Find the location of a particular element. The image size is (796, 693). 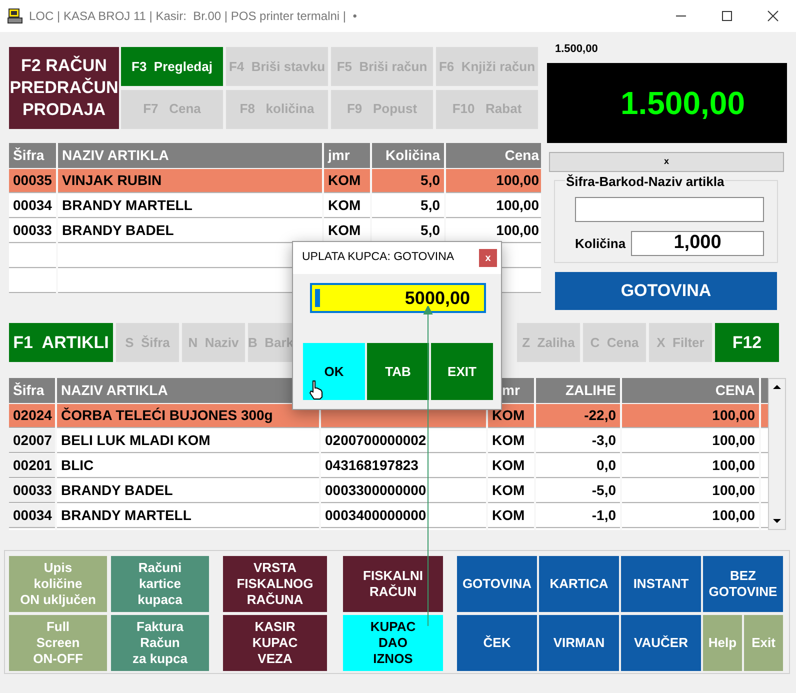

sale-mode-button: F2 RAČUN PREDRAČUN PRODAJA is located at coordinates (64, 88).